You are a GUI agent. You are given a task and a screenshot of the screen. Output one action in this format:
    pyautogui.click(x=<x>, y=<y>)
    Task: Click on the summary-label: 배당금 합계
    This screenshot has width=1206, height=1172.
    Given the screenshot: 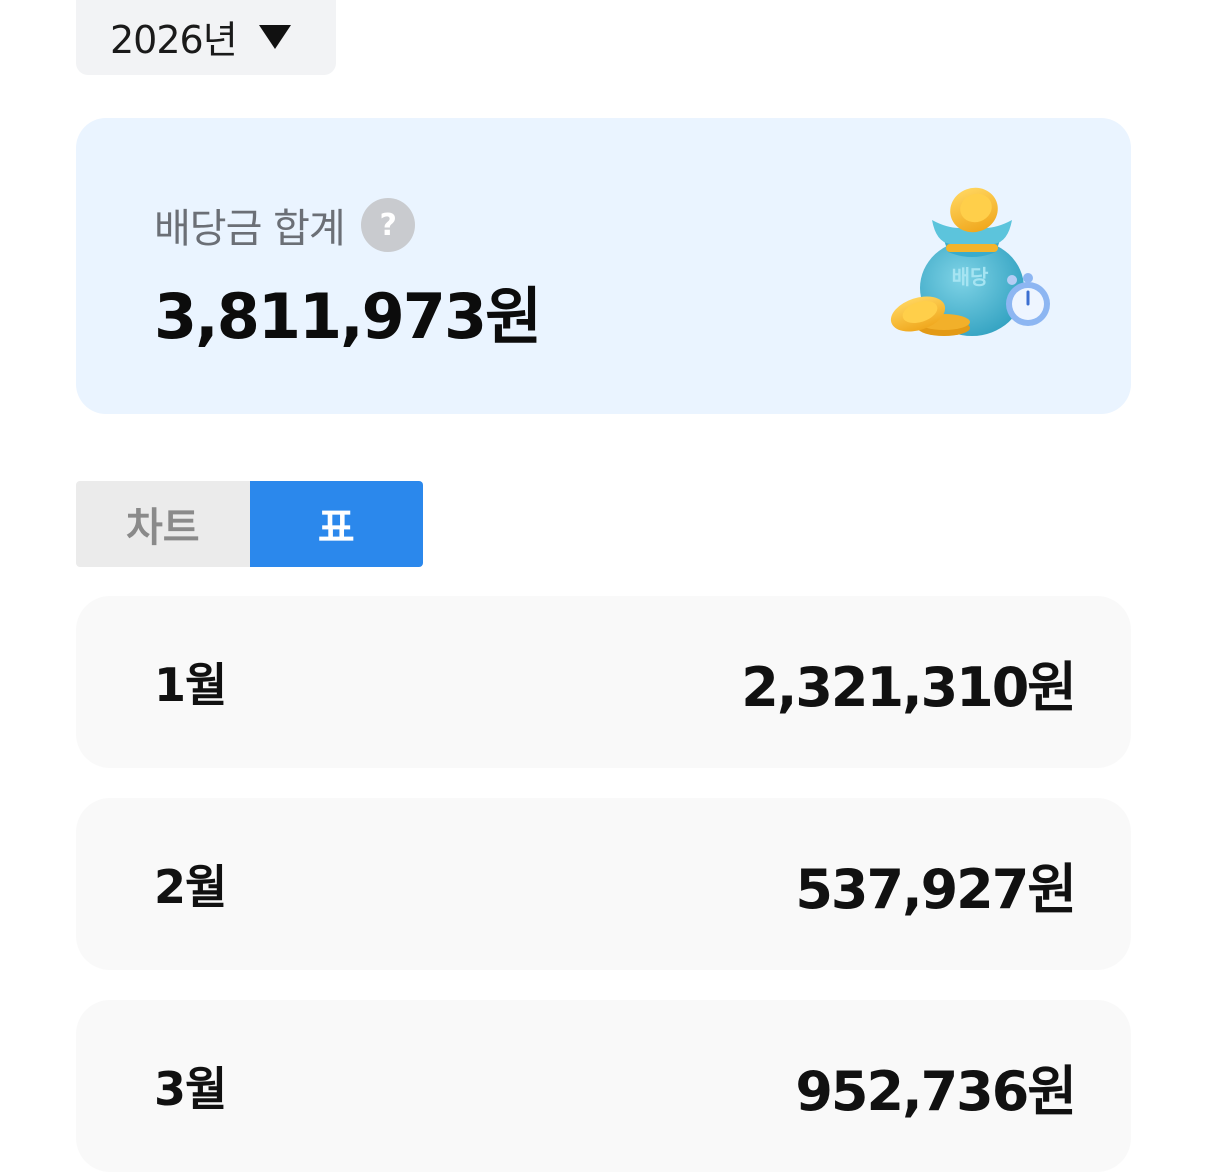 What is the action you would take?
    pyautogui.click(x=250, y=229)
    